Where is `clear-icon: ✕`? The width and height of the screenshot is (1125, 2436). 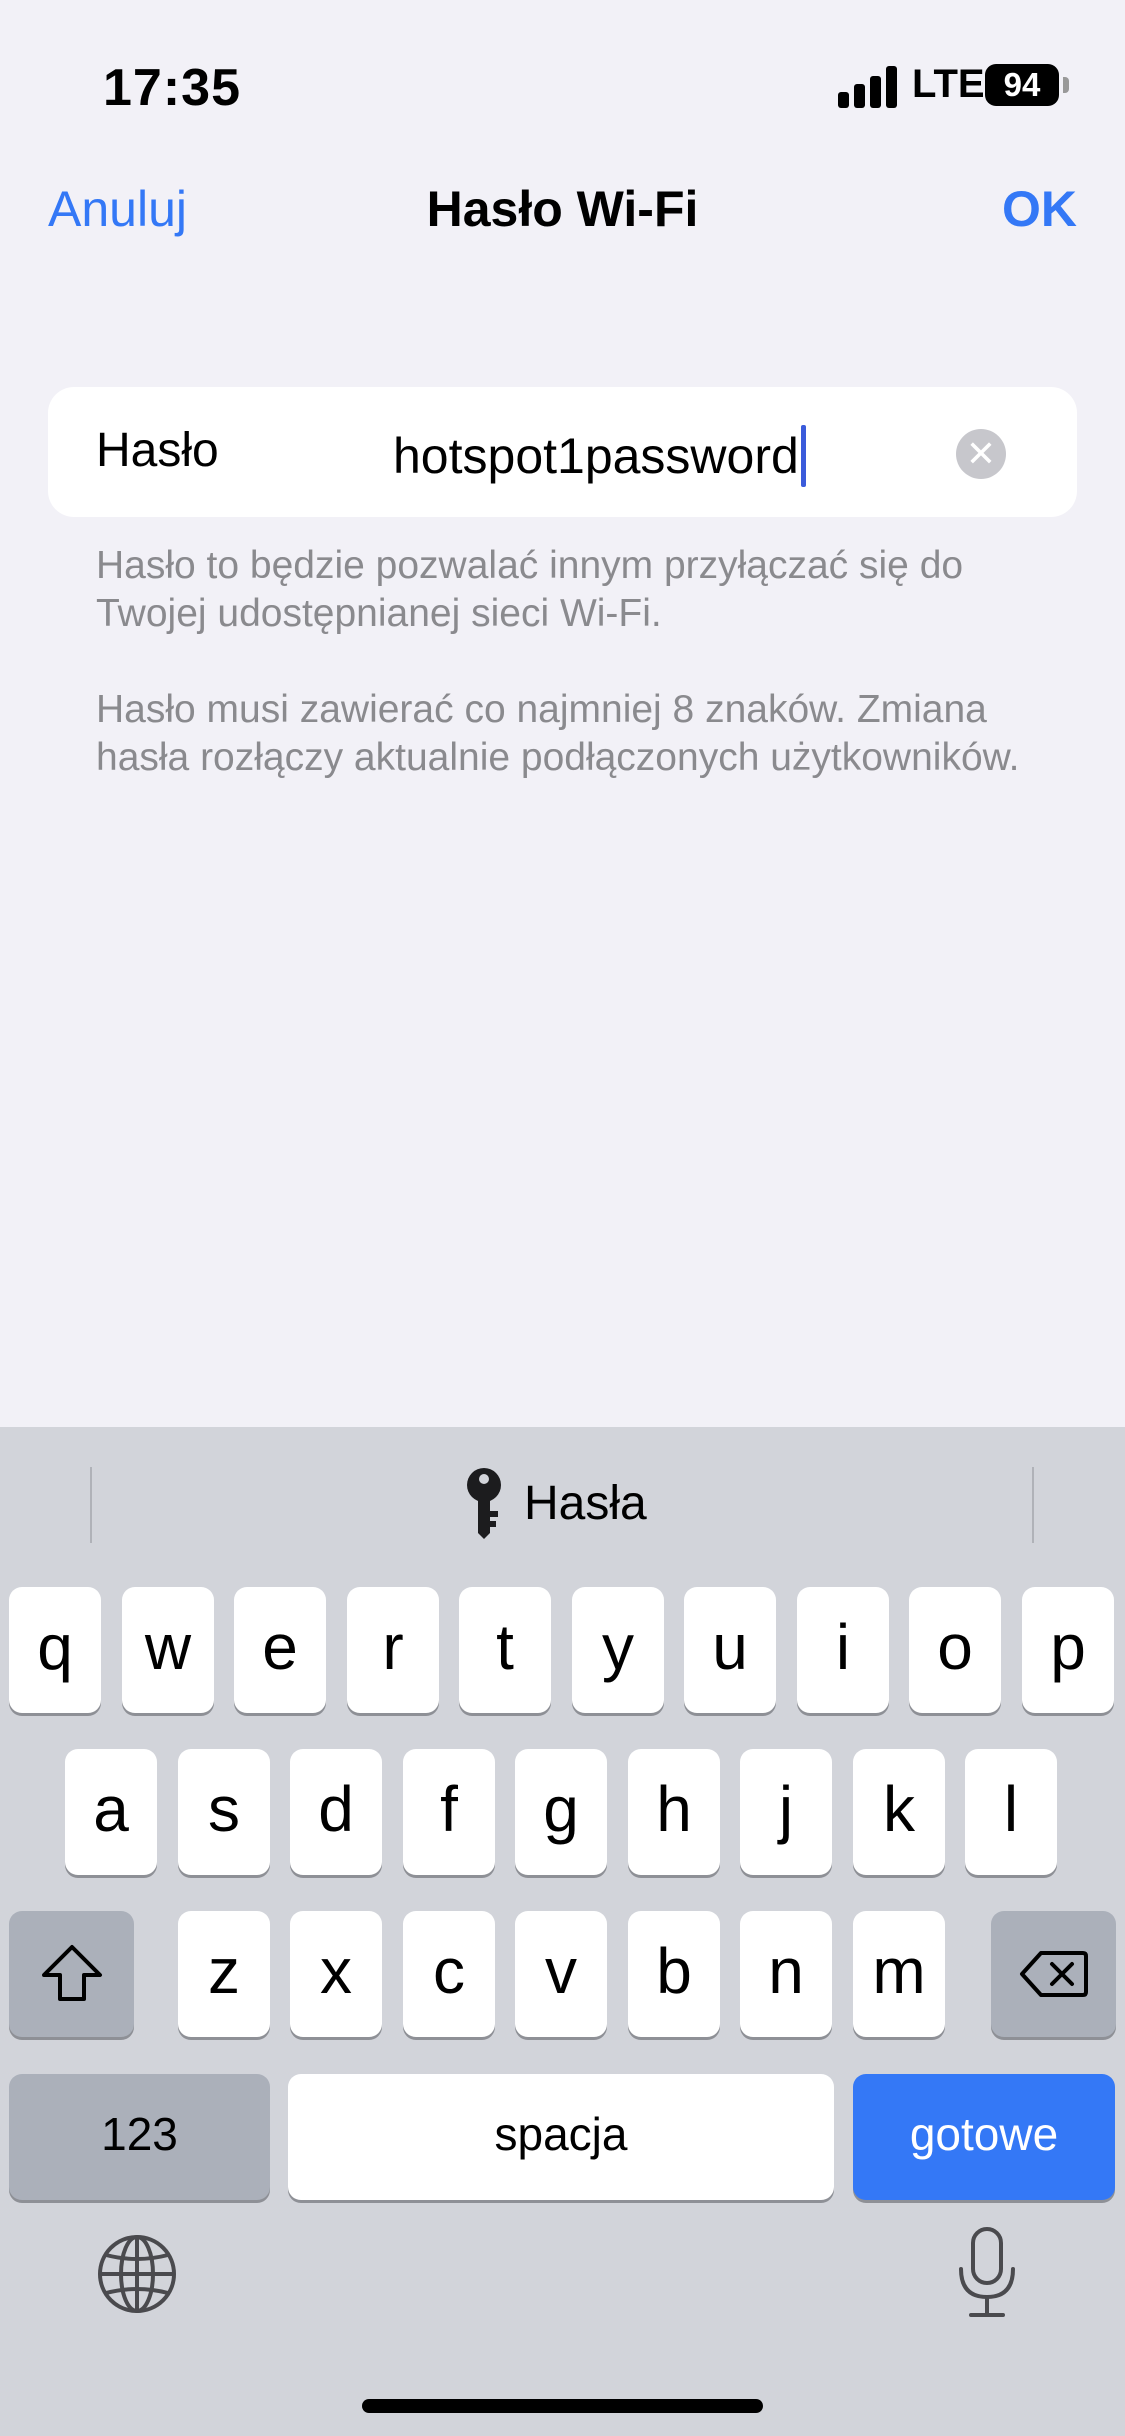 clear-icon: ✕ is located at coordinates (981, 454).